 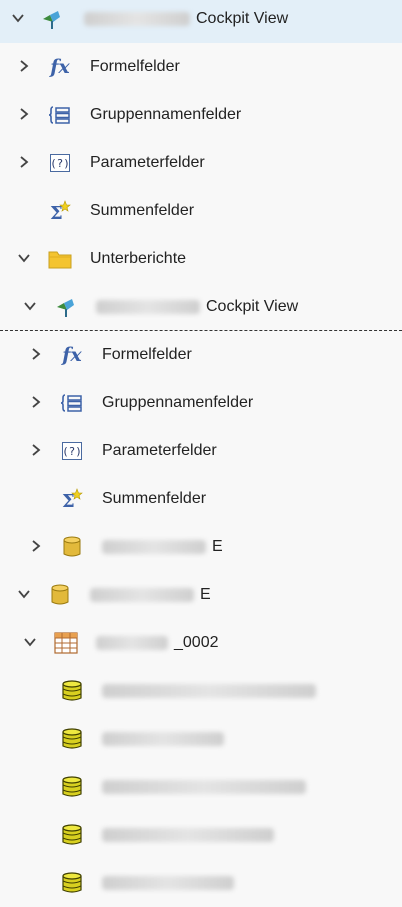 What do you see at coordinates (60, 259) in the screenshot?
I see `folder-icon` at bounding box center [60, 259].